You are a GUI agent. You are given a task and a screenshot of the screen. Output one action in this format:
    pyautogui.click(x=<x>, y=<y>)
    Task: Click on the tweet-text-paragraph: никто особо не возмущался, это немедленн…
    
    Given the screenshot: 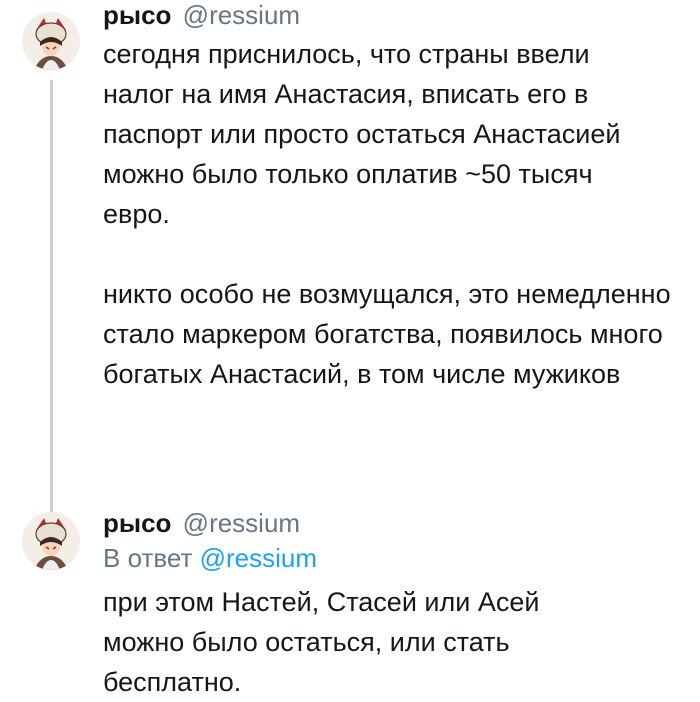 What is the action you would take?
    pyautogui.click(x=387, y=334)
    